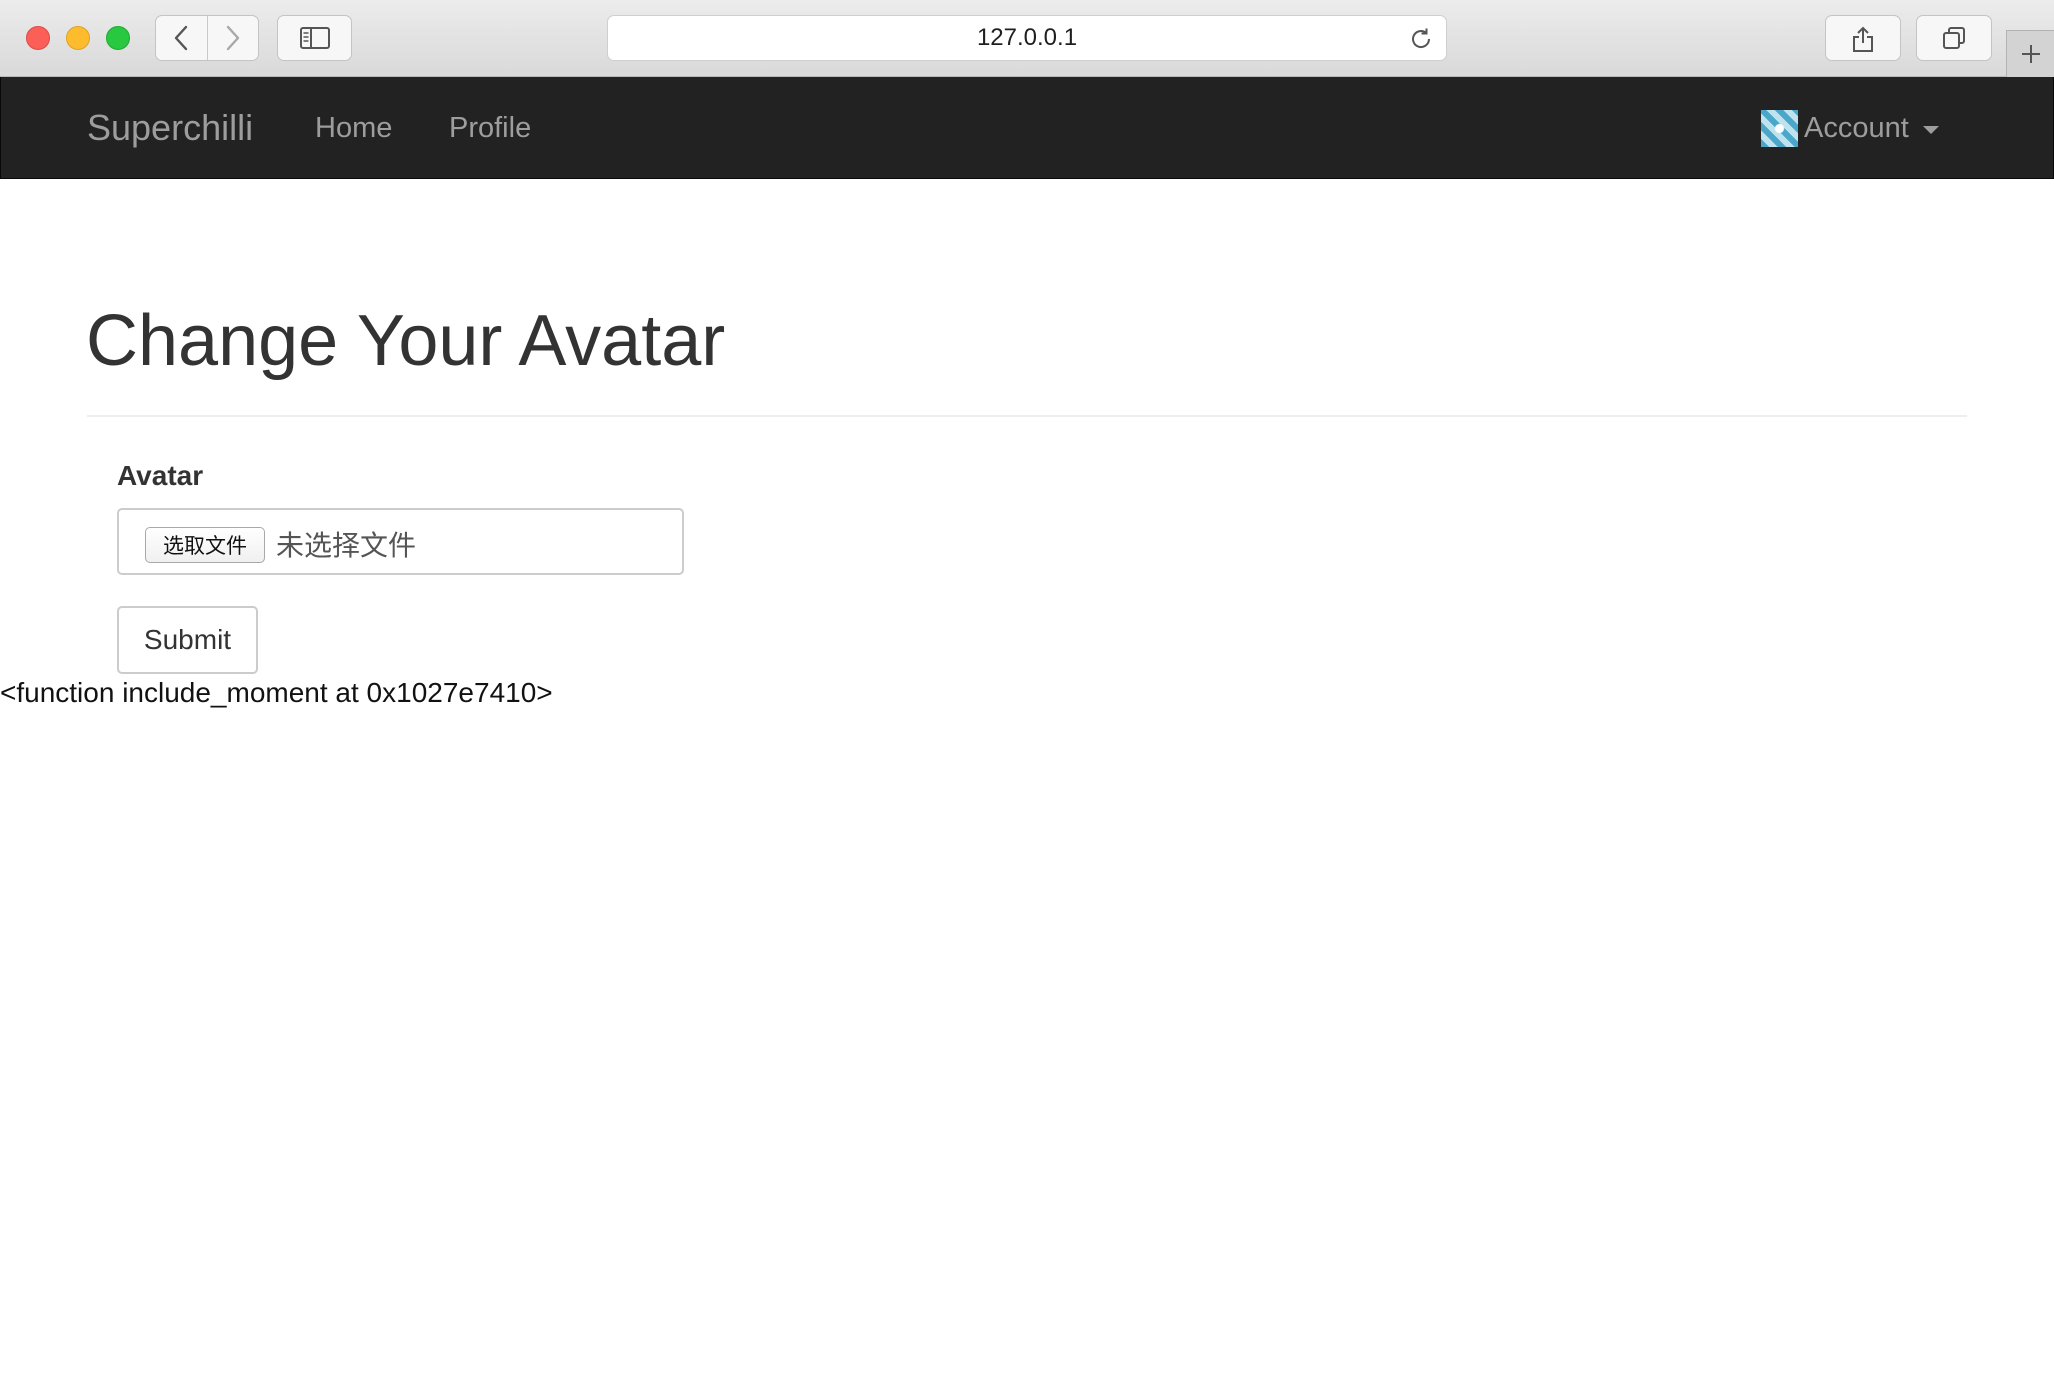 This screenshot has height=1398, width=2054. I want to click on back-button, so click(181, 38).